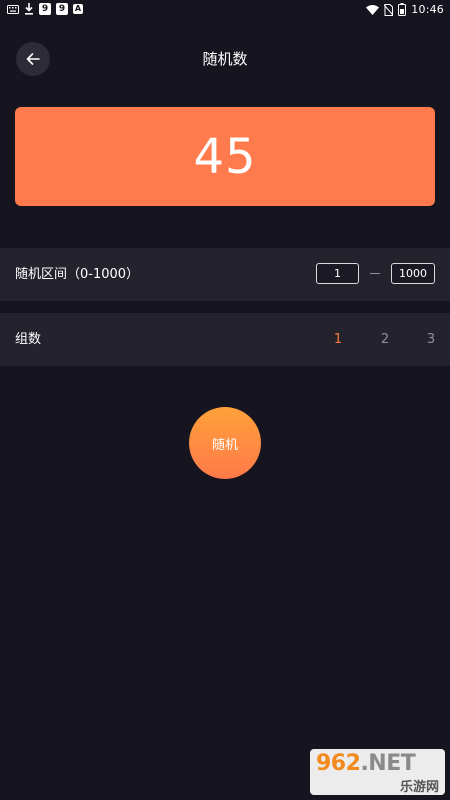  I want to click on wifi-icon, so click(373, 9).